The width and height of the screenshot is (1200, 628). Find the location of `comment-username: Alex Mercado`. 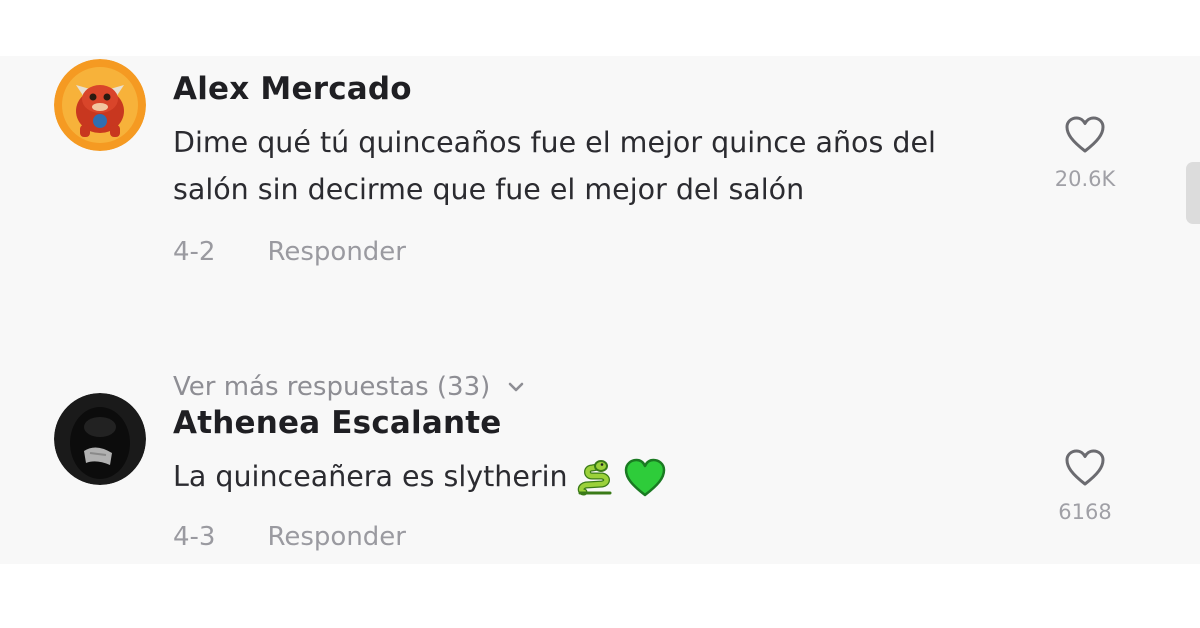

comment-username: Alex Mercado is located at coordinates (292, 89).